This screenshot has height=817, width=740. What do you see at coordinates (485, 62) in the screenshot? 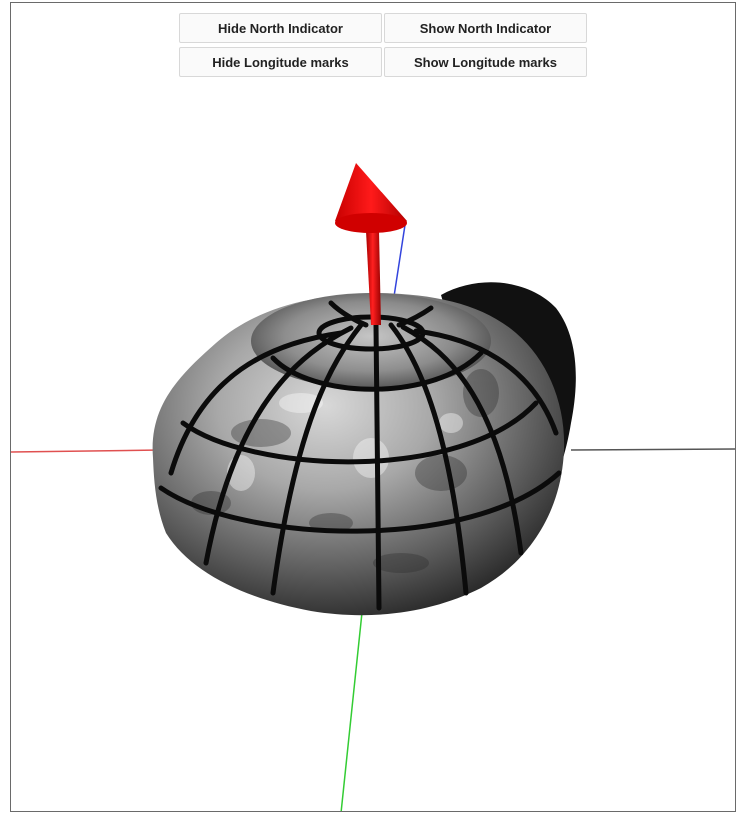
I see `show-longitude-marks-button: Show Longitude marks` at bounding box center [485, 62].